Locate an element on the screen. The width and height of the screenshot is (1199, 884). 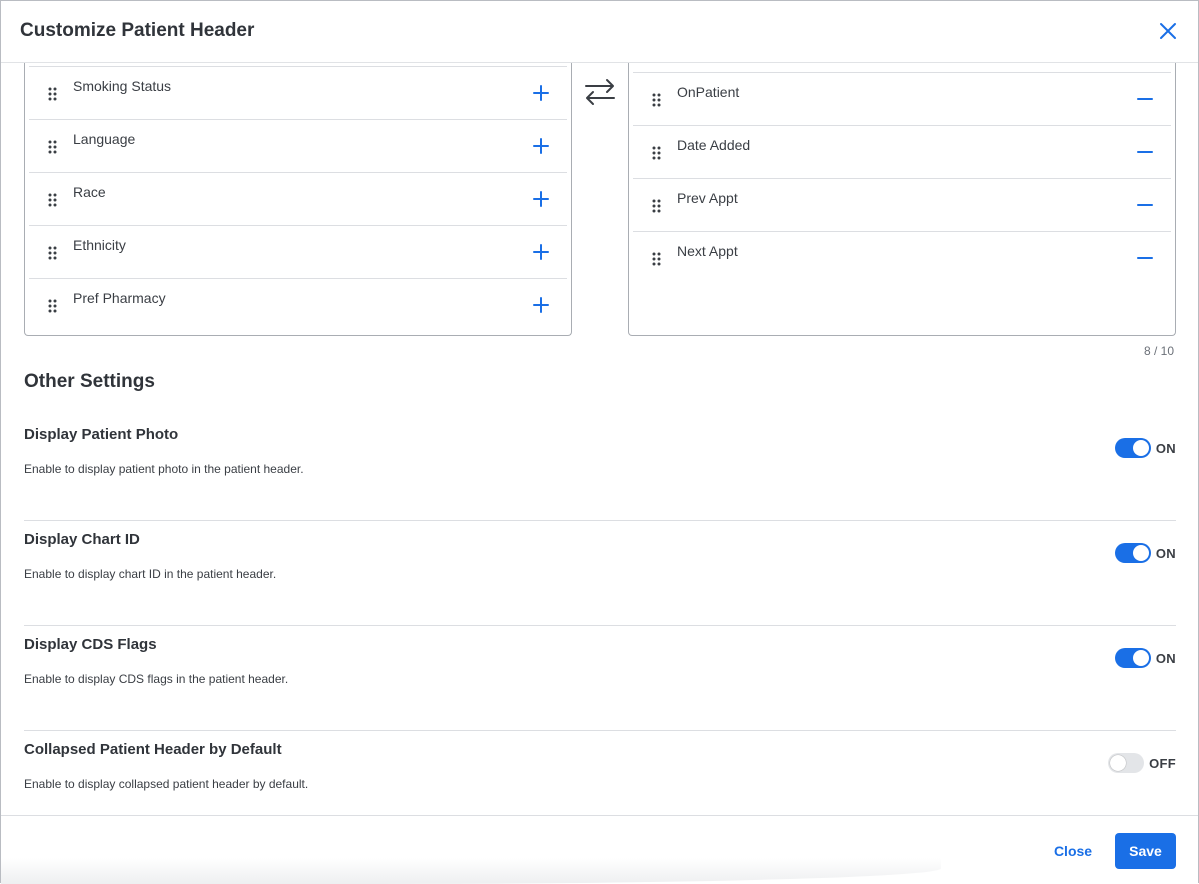
list-item: Ethnicity is located at coordinates (298, 251).